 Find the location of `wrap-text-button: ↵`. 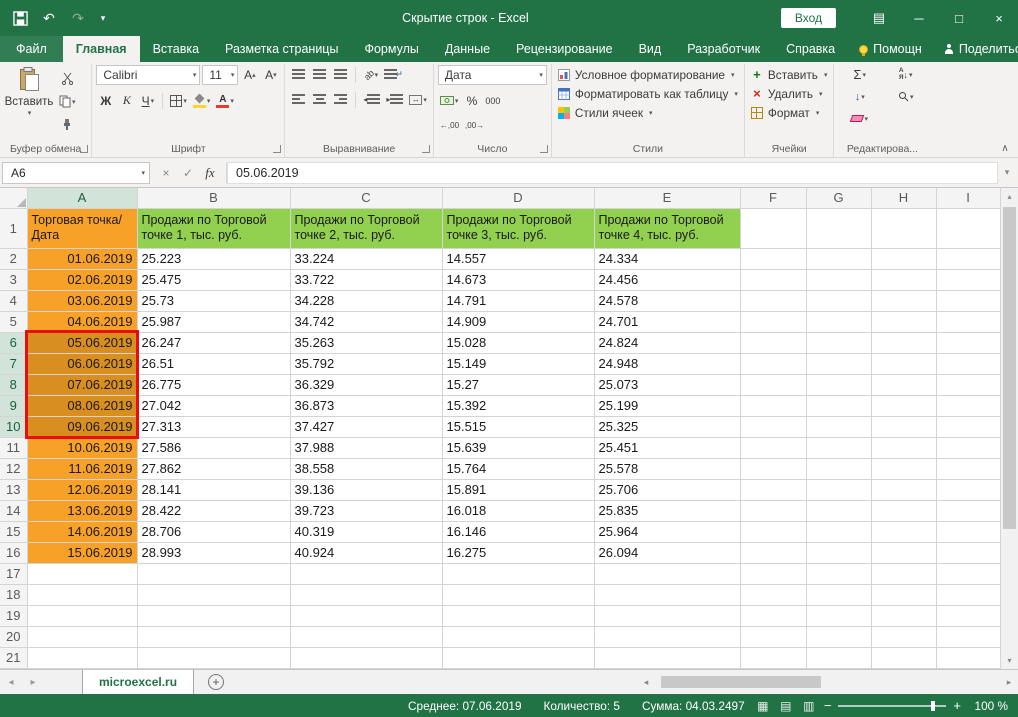

wrap-text-button: ↵ is located at coordinates (393, 74).